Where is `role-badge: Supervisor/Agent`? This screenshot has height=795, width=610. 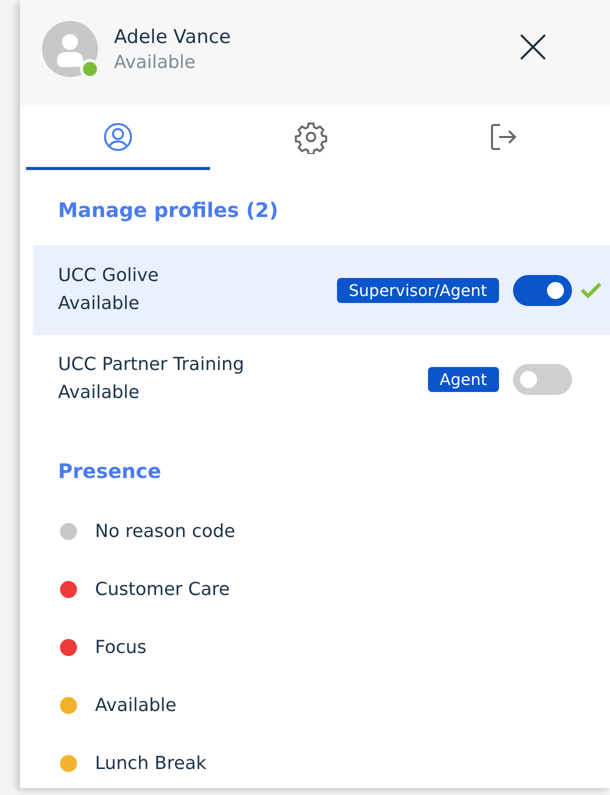 role-badge: Supervisor/Agent is located at coordinates (417, 290).